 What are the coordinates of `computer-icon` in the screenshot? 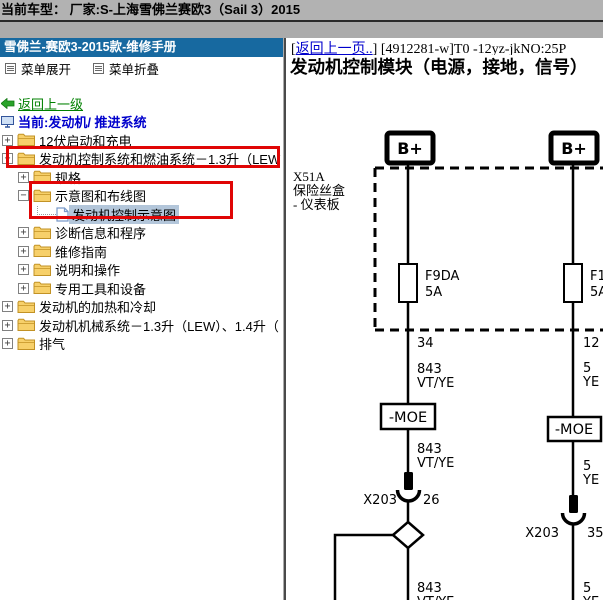 It's located at (7, 121).